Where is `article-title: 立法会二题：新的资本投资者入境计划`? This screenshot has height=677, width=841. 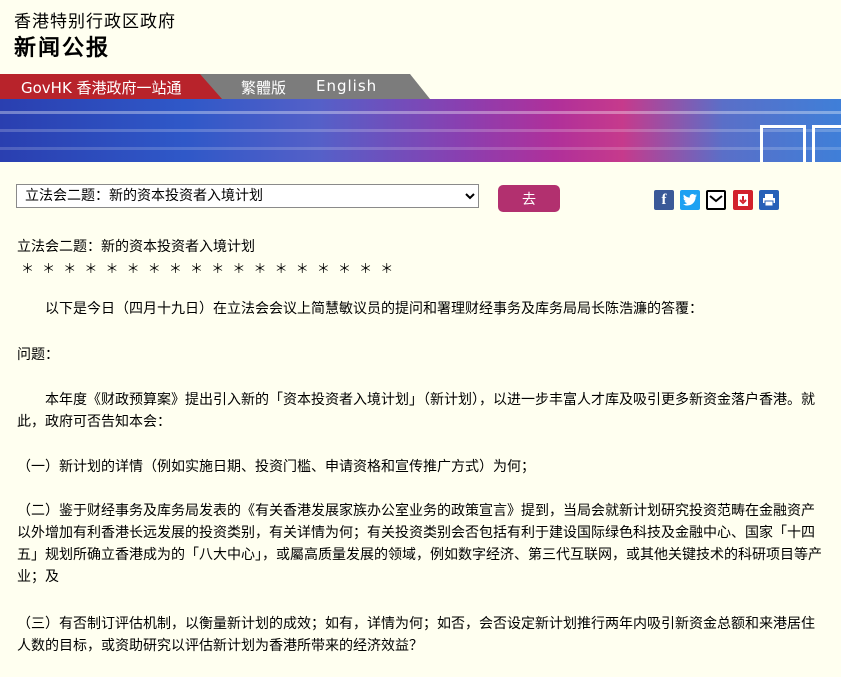 article-title: 立法会二题：新的资本投资者入境计划 is located at coordinates (136, 247).